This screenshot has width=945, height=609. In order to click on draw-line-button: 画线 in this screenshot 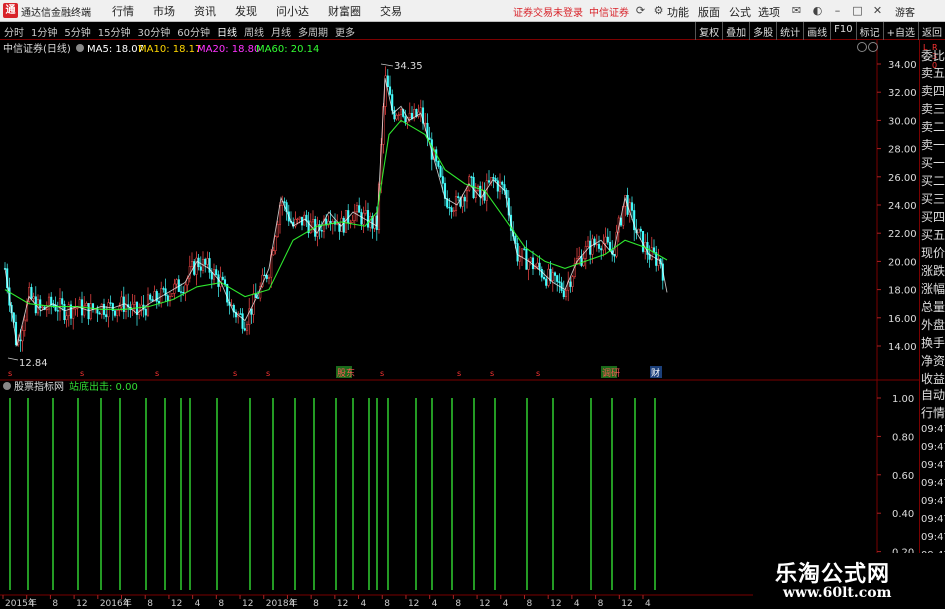, I will do `click(816, 31)`.